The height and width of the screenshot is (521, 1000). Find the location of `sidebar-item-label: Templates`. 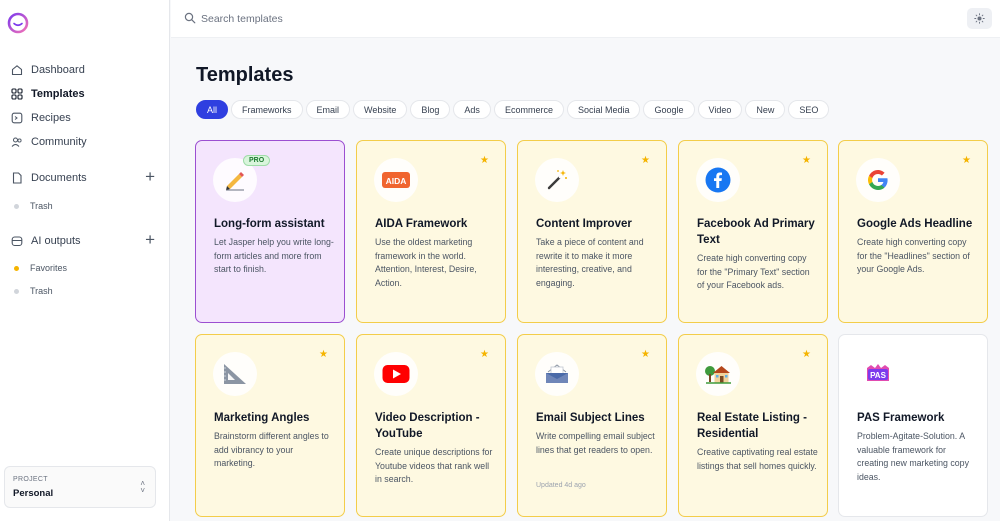

sidebar-item-label: Templates is located at coordinates (58, 94).